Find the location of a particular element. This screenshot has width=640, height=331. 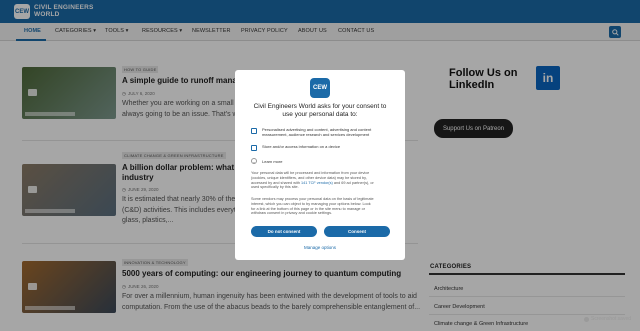

para-text: accessed by and shared with is located at coordinates (276, 182).